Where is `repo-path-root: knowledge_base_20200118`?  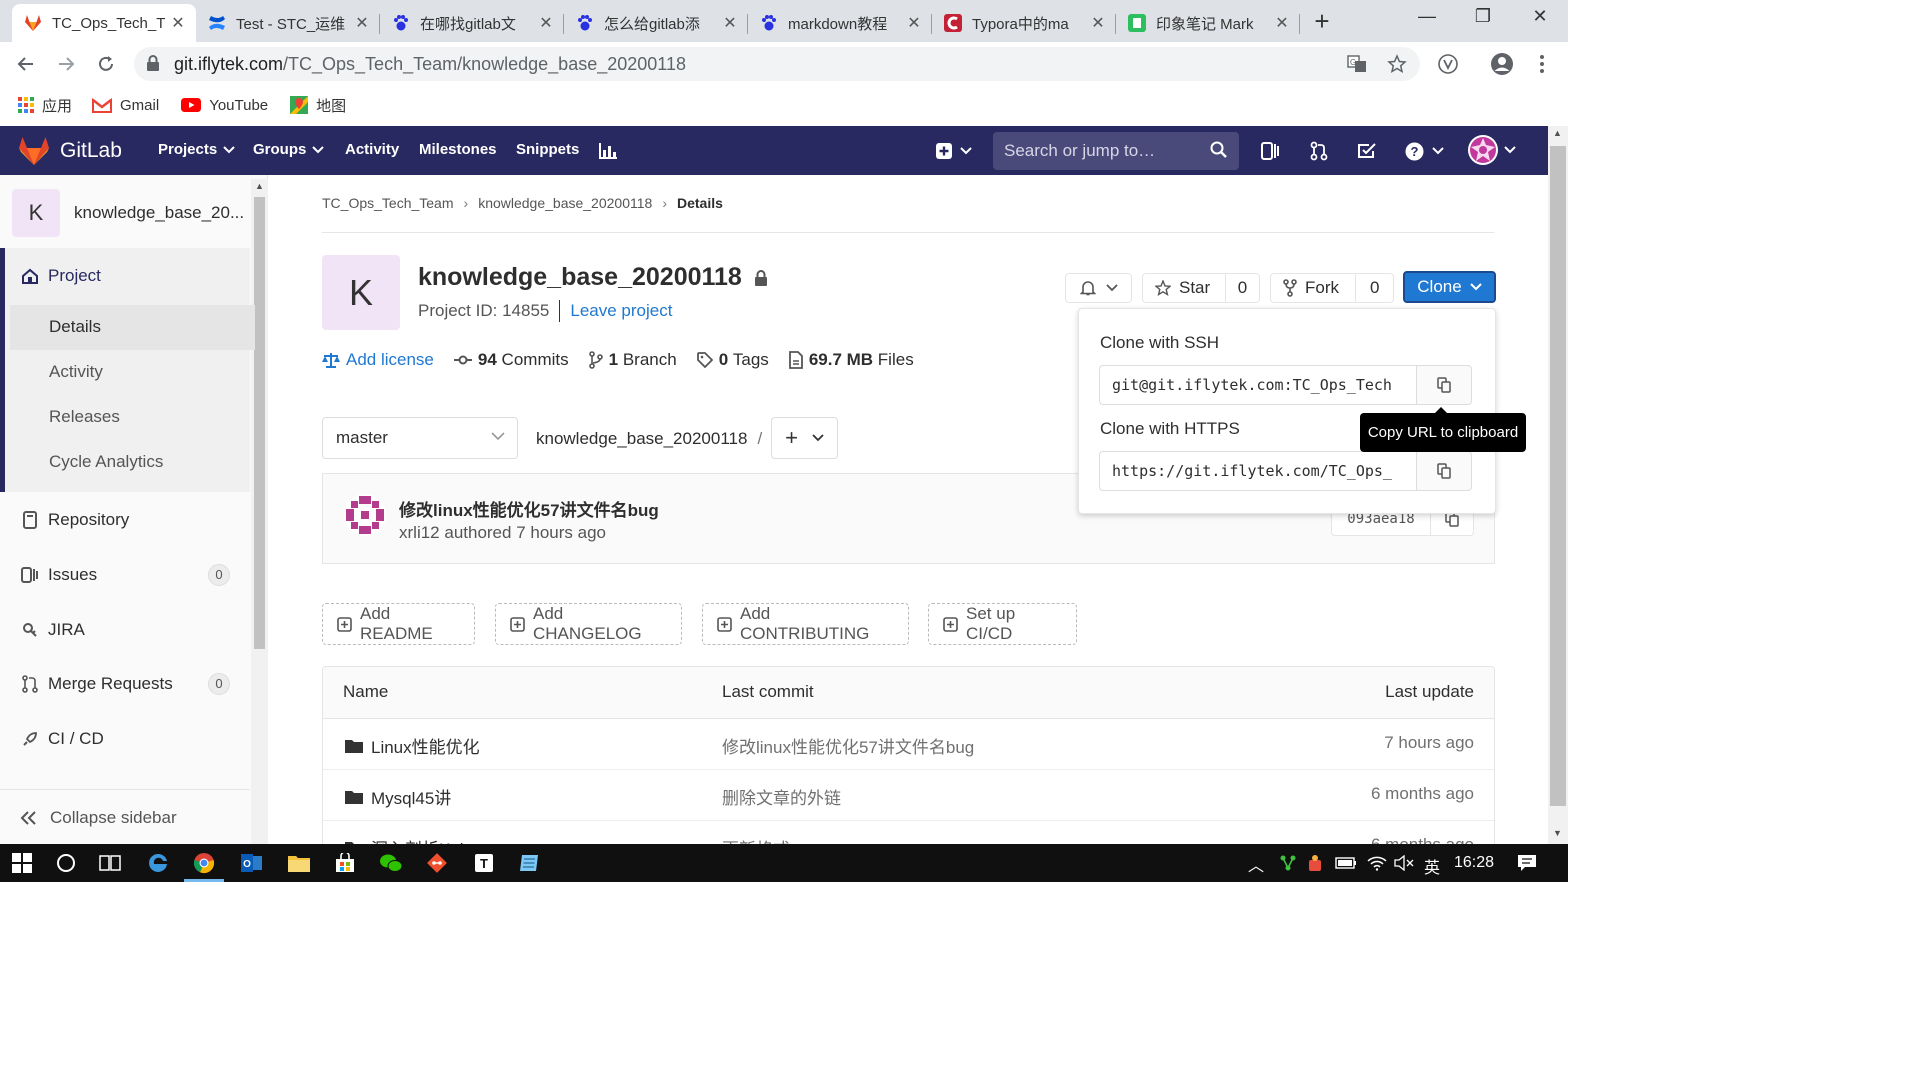 repo-path-root: knowledge_base_20200118 is located at coordinates (641, 438).